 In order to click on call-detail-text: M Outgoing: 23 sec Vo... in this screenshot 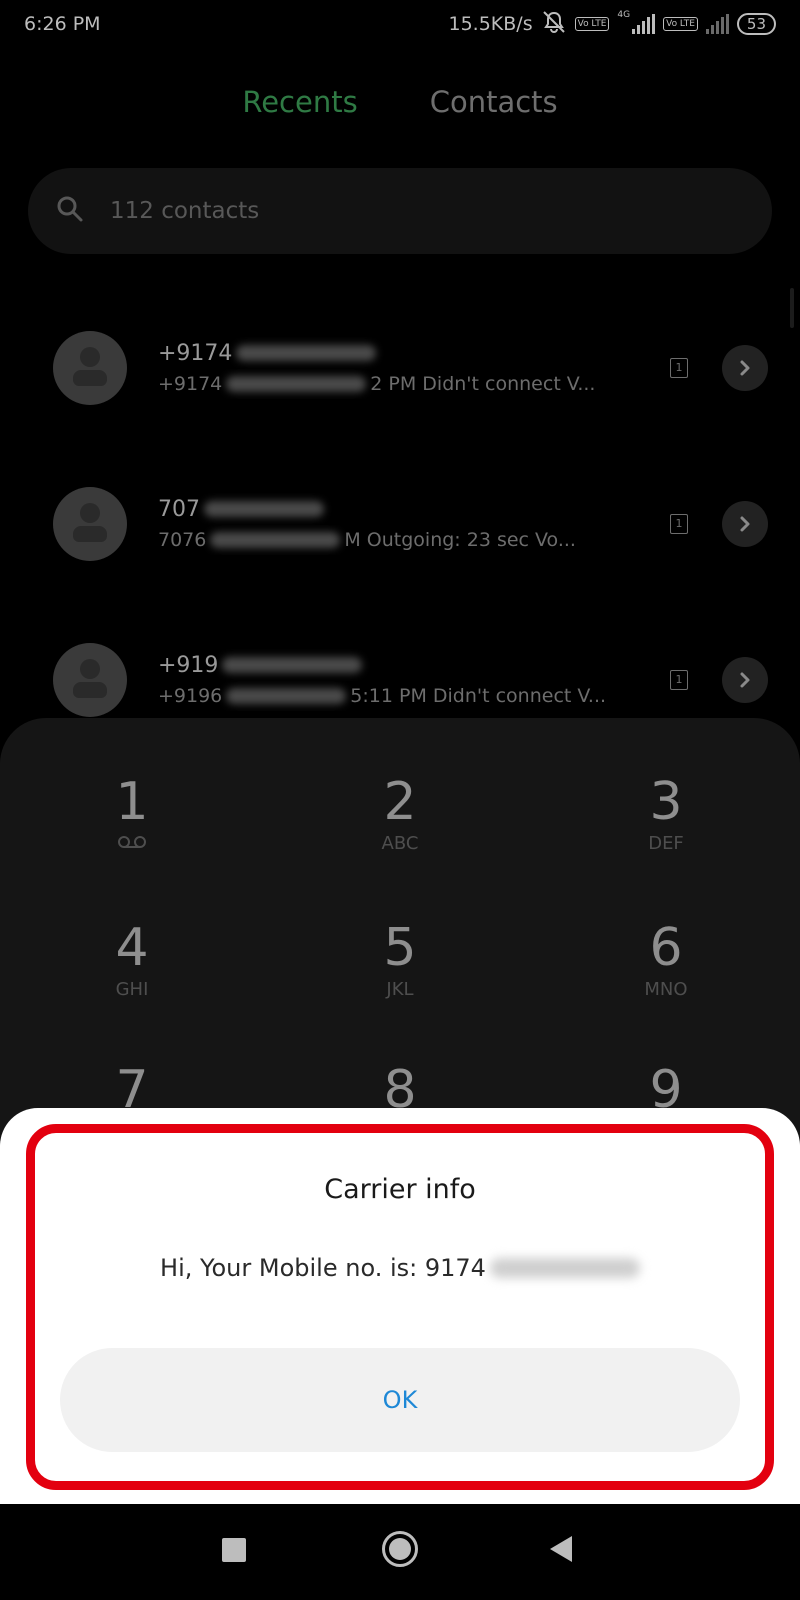, I will do `click(460, 540)`.